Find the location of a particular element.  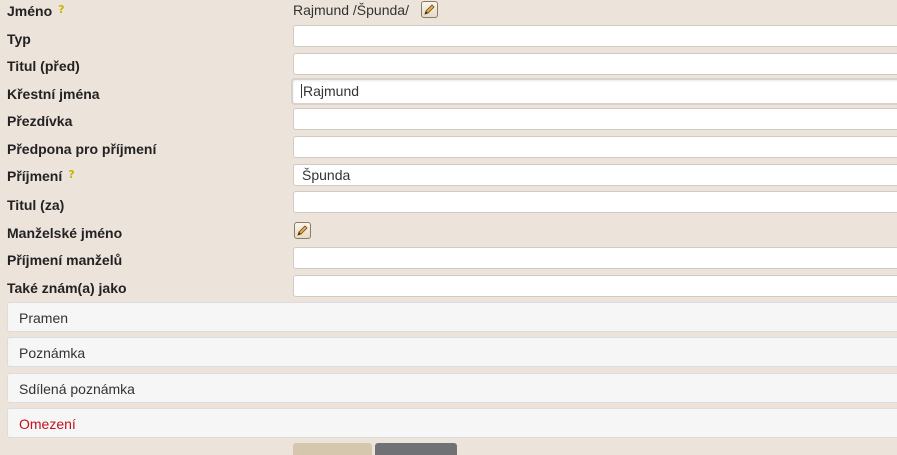

krestni-jmena-field: Rajmund is located at coordinates (594, 91).